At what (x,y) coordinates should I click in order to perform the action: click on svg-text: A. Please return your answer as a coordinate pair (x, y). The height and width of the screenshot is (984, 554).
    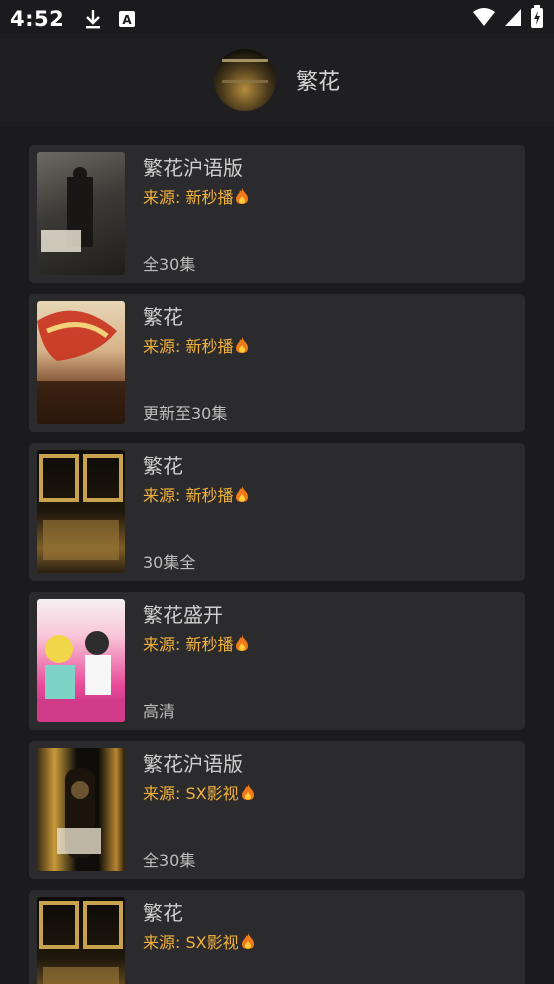
    Looking at the image, I should click on (128, 20).